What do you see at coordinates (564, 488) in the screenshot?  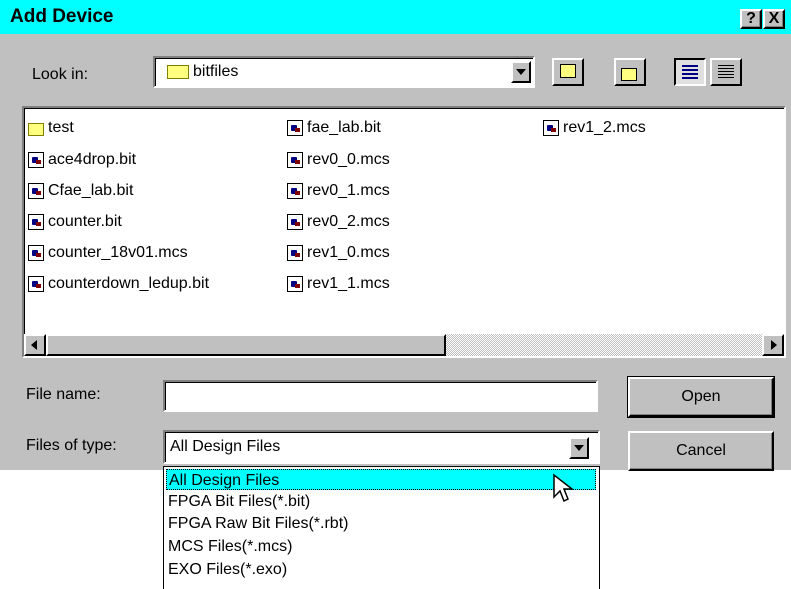 I see `mouse-pointer-icon` at bounding box center [564, 488].